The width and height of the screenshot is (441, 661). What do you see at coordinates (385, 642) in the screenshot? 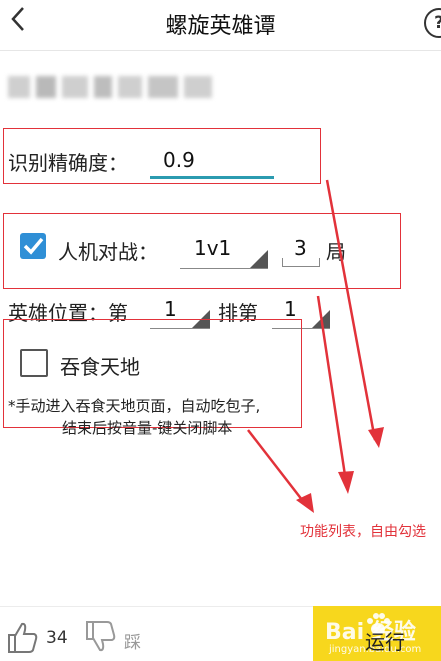
I see `run-label: 运行` at bounding box center [385, 642].